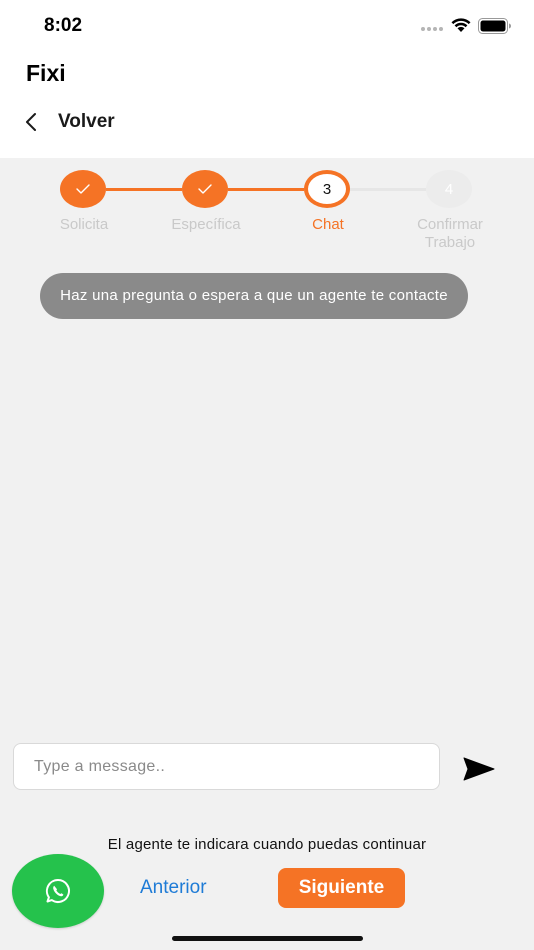 The width and height of the screenshot is (534, 950). What do you see at coordinates (432, 29) in the screenshot?
I see `cellular-signal-icon` at bounding box center [432, 29].